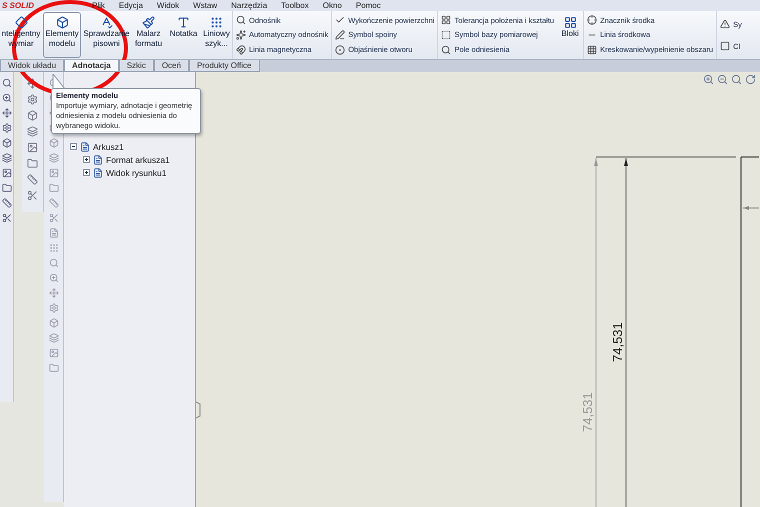  What do you see at coordinates (570, 35) in the screenshot?
I see `ribbon-button: Bloki` at bounding box center [570, 35].